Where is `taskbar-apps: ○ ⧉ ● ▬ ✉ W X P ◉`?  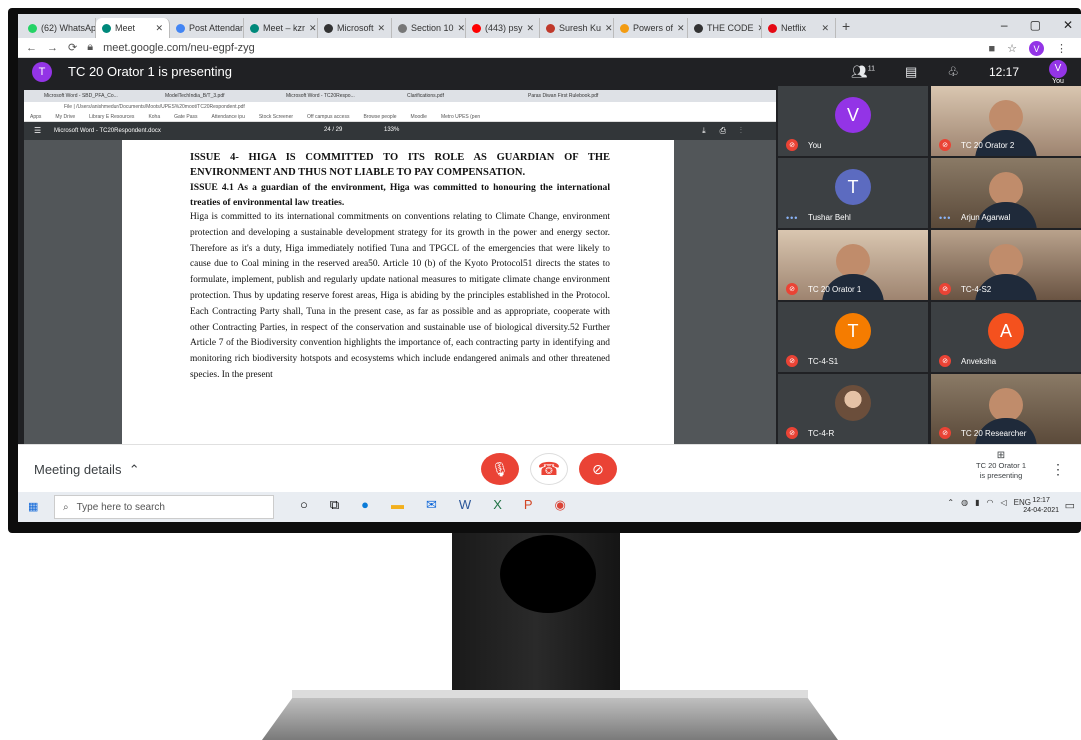
taskbar-apps: ○ ⧉ ● ▬ ✉ W X P ◉ is located at coordinates (433, 505).